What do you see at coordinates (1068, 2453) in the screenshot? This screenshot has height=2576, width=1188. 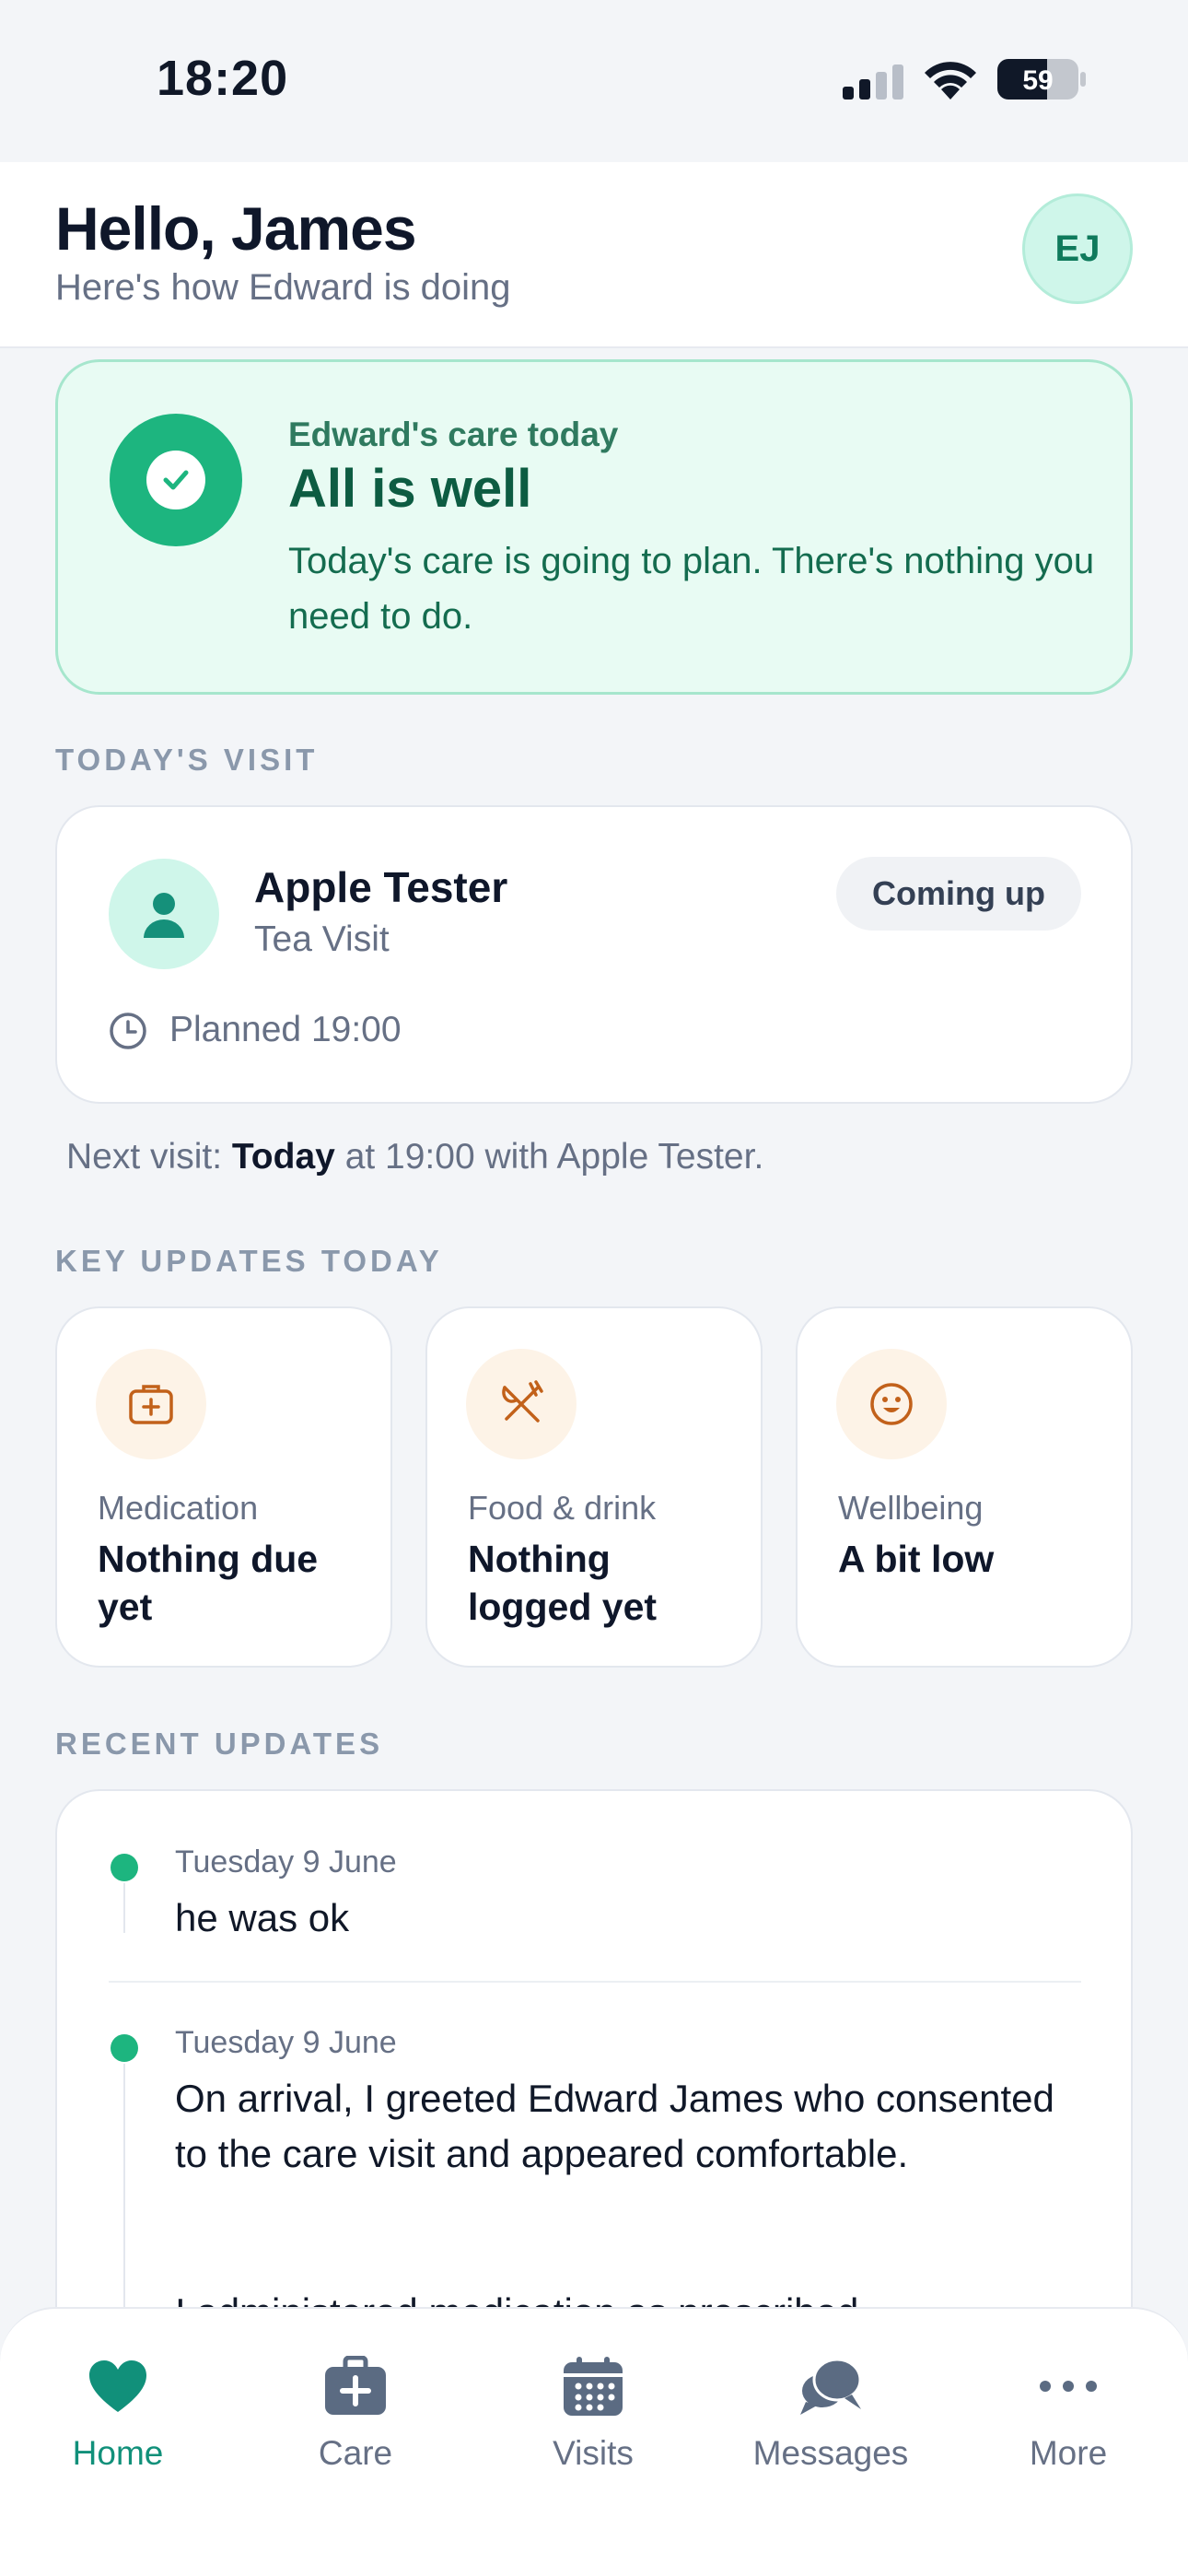 I see `tab-label: More` at bounding box center [1068, 2453].